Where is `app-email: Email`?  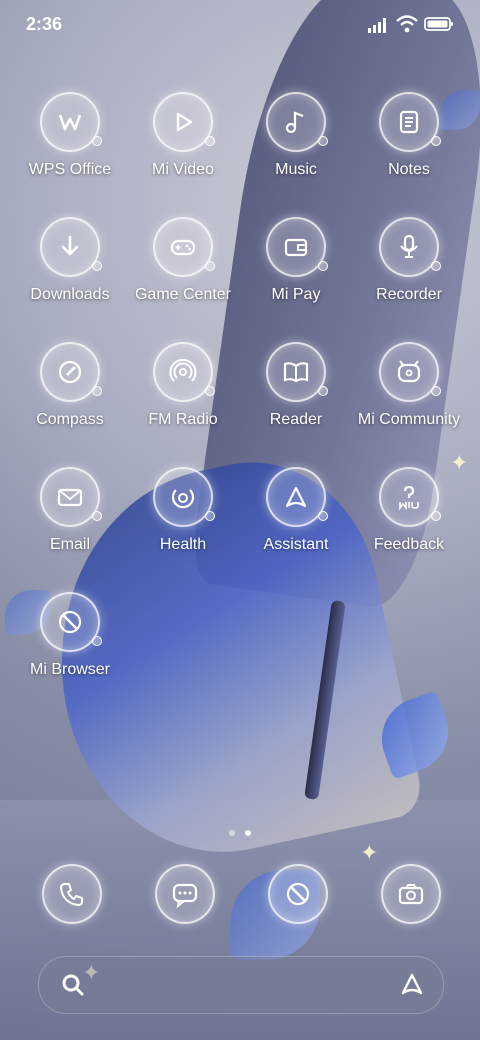
app-email: Email is located at coordinates (70, 510).